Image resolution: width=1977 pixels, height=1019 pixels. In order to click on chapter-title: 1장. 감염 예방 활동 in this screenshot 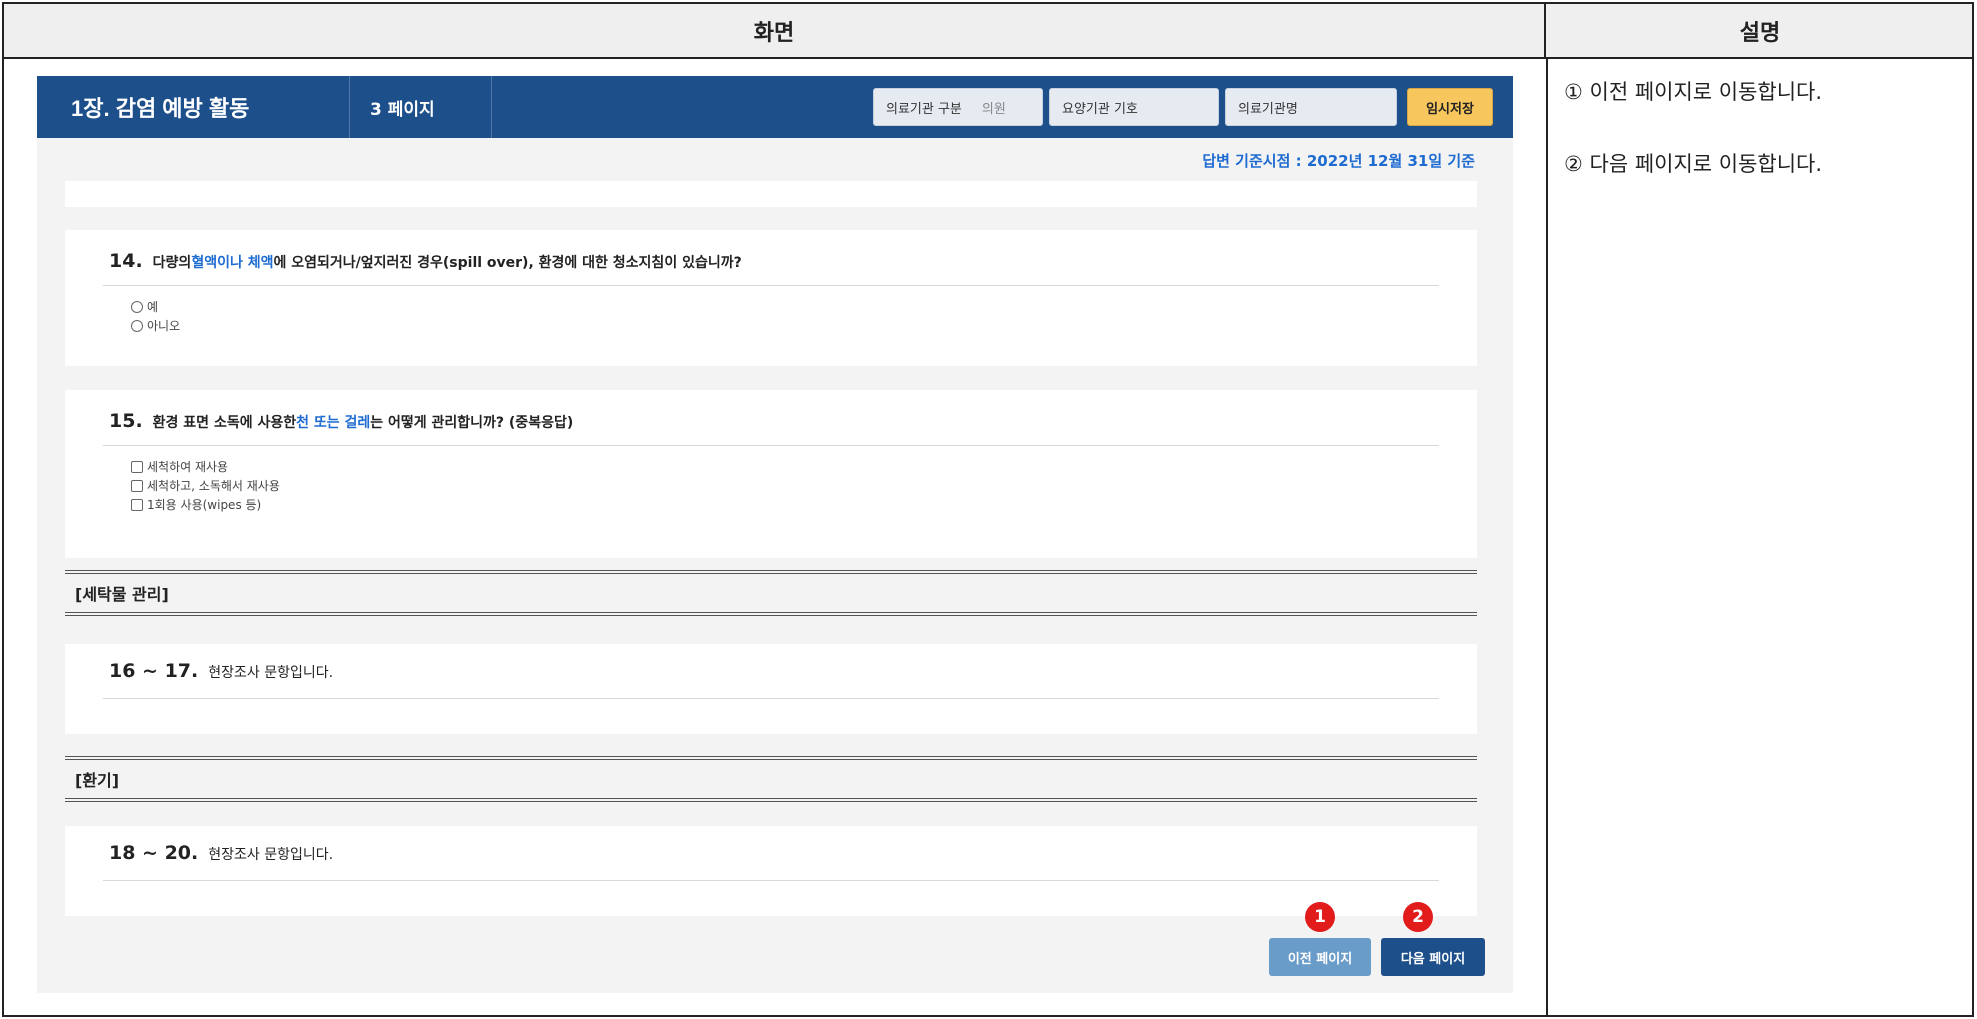, I will do `click(193, 107)`.